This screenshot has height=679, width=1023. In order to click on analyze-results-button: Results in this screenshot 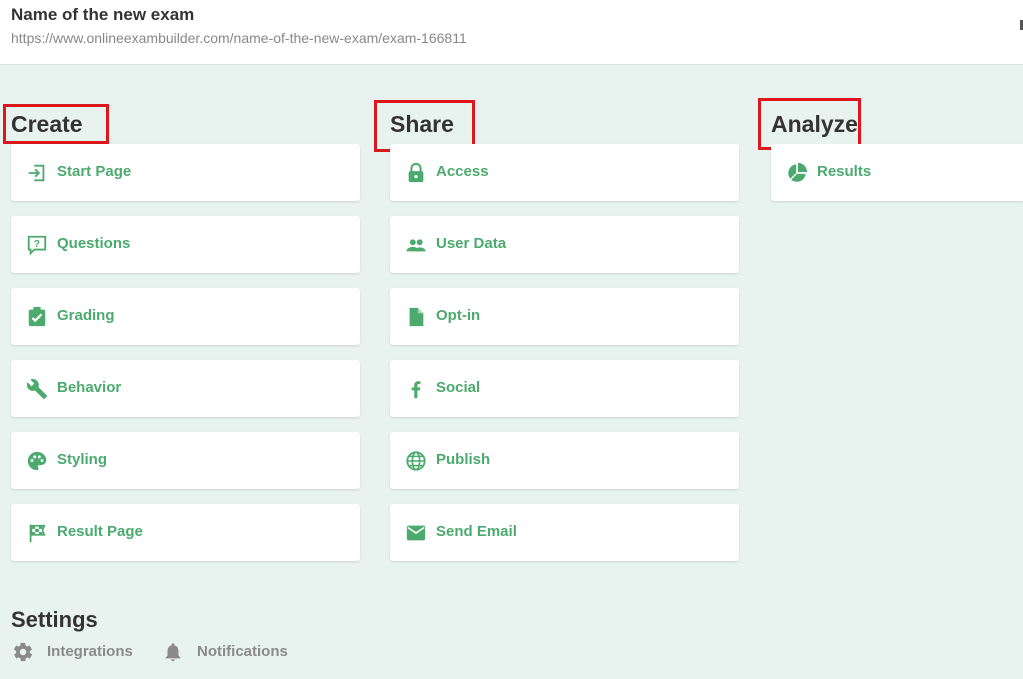, I will do `click(897, 172)`.